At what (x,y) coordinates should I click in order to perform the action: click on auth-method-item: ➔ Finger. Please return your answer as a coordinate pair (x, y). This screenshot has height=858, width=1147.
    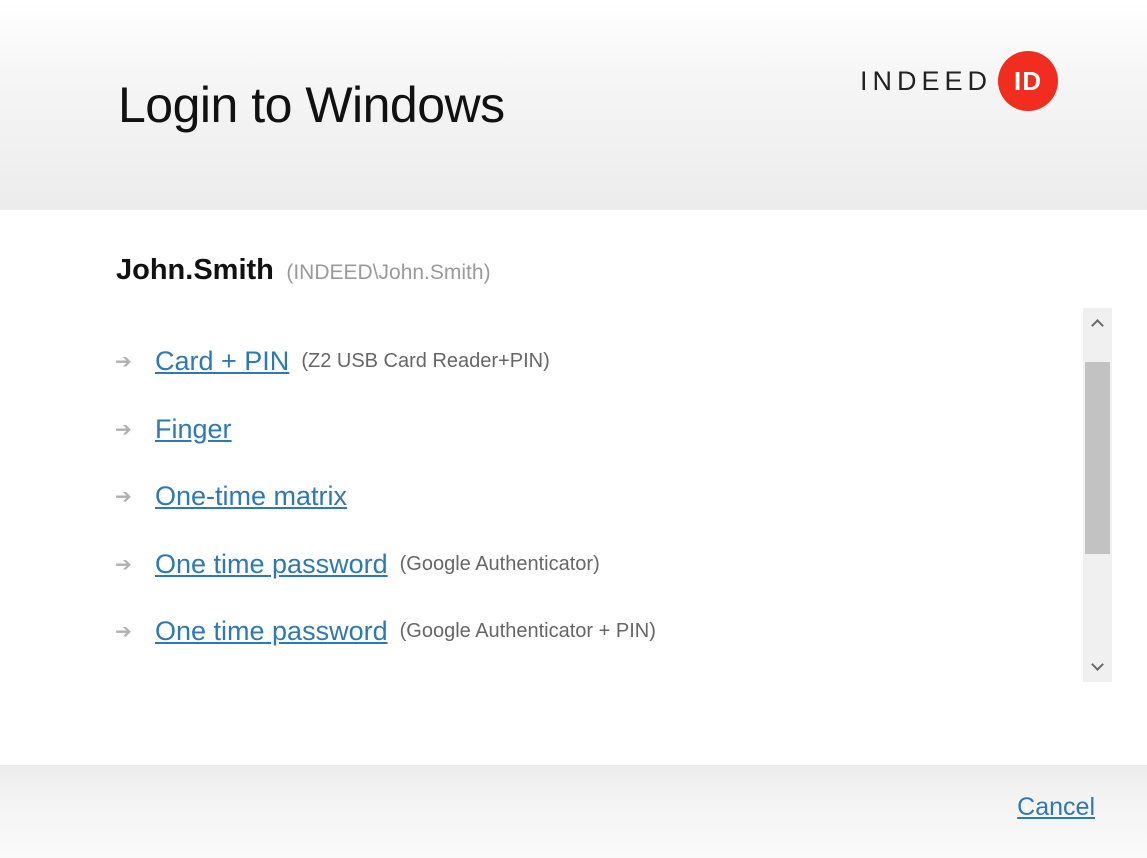
    Looking at the image, I should click on (179, 429).